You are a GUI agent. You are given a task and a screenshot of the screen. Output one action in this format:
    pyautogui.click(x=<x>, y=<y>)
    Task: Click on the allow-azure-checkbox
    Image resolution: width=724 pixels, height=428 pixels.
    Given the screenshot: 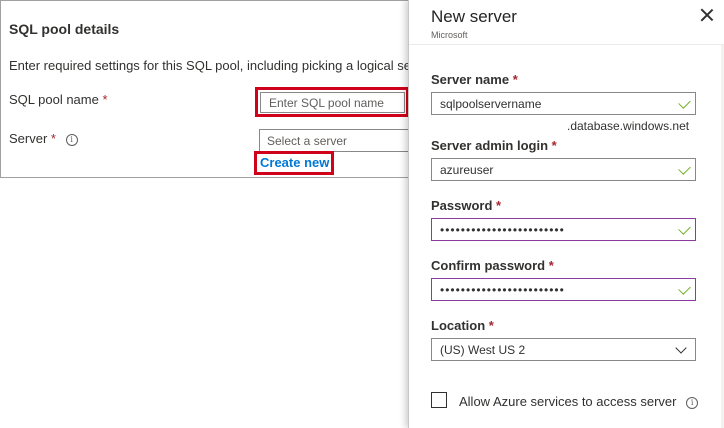 What is the action you would take?
    pyautogui.click(x=439, y=400)
    